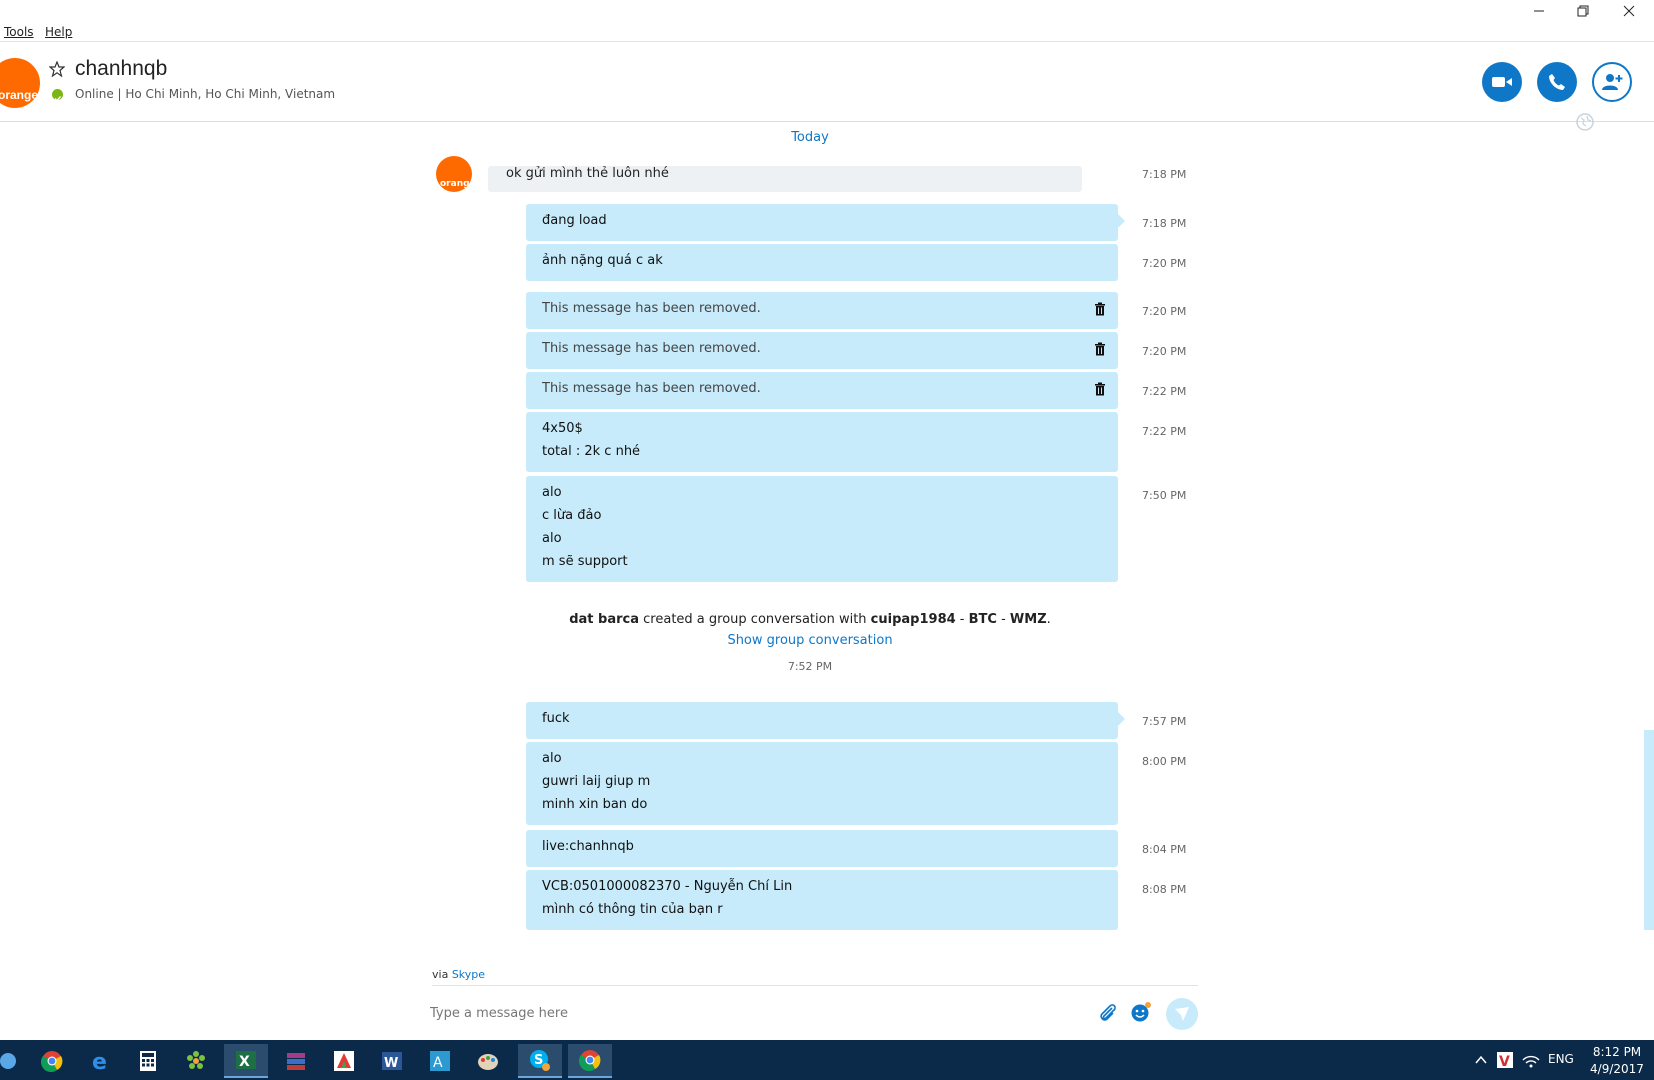 Image resolution: width=1654 pixels, height=1080 pixels. I want to click on taskbar-app-icq, so click(196, 1061).